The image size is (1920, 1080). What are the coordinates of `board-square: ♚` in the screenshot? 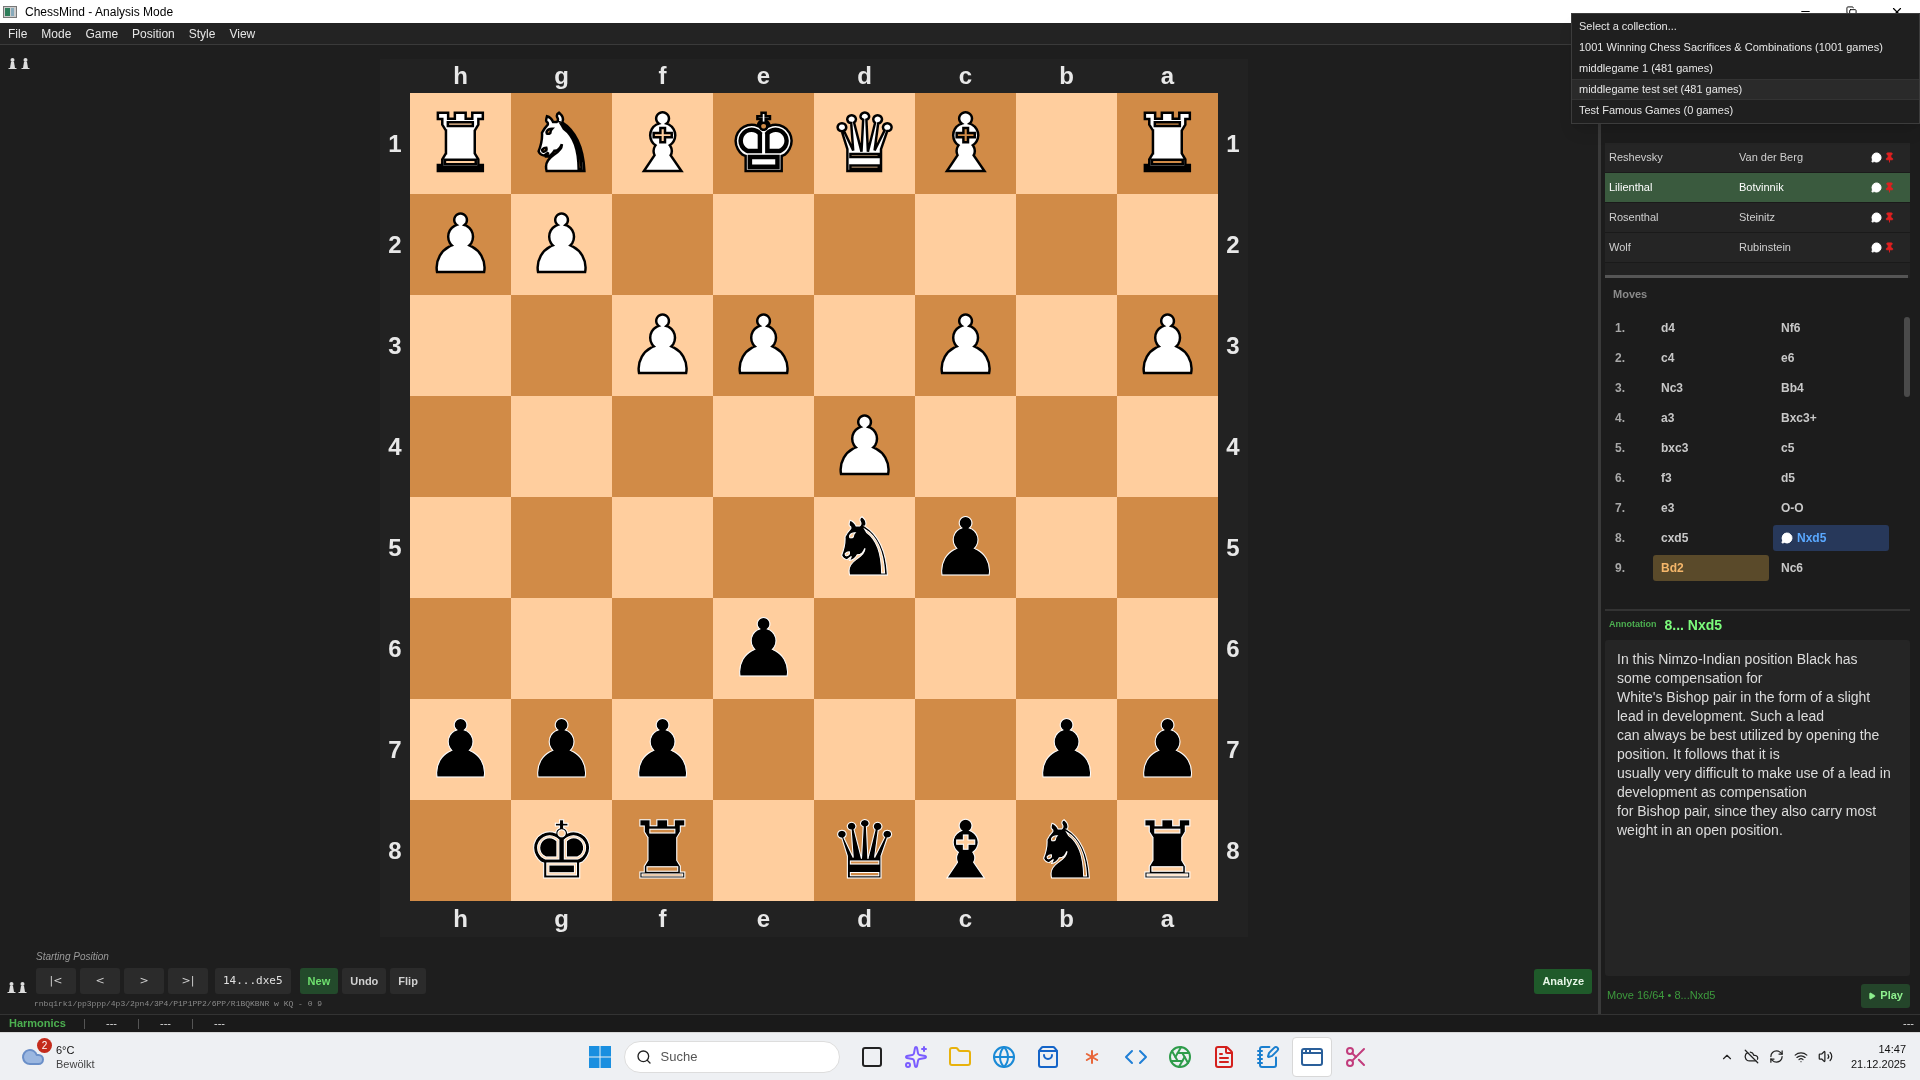 It's located at (561, 850).